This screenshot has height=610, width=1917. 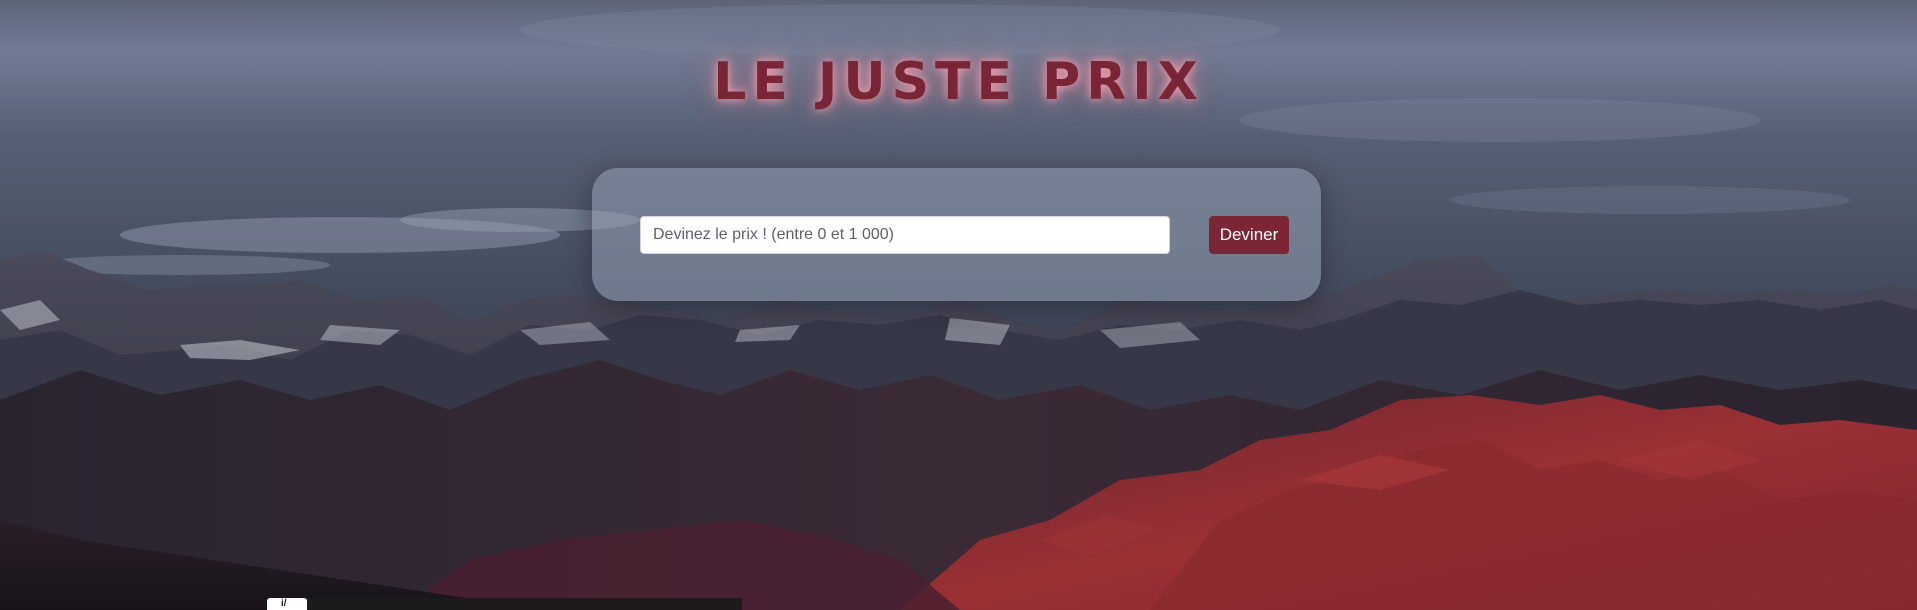 I want to click on guess-button: Deviner, so click(x=1249, y=235).